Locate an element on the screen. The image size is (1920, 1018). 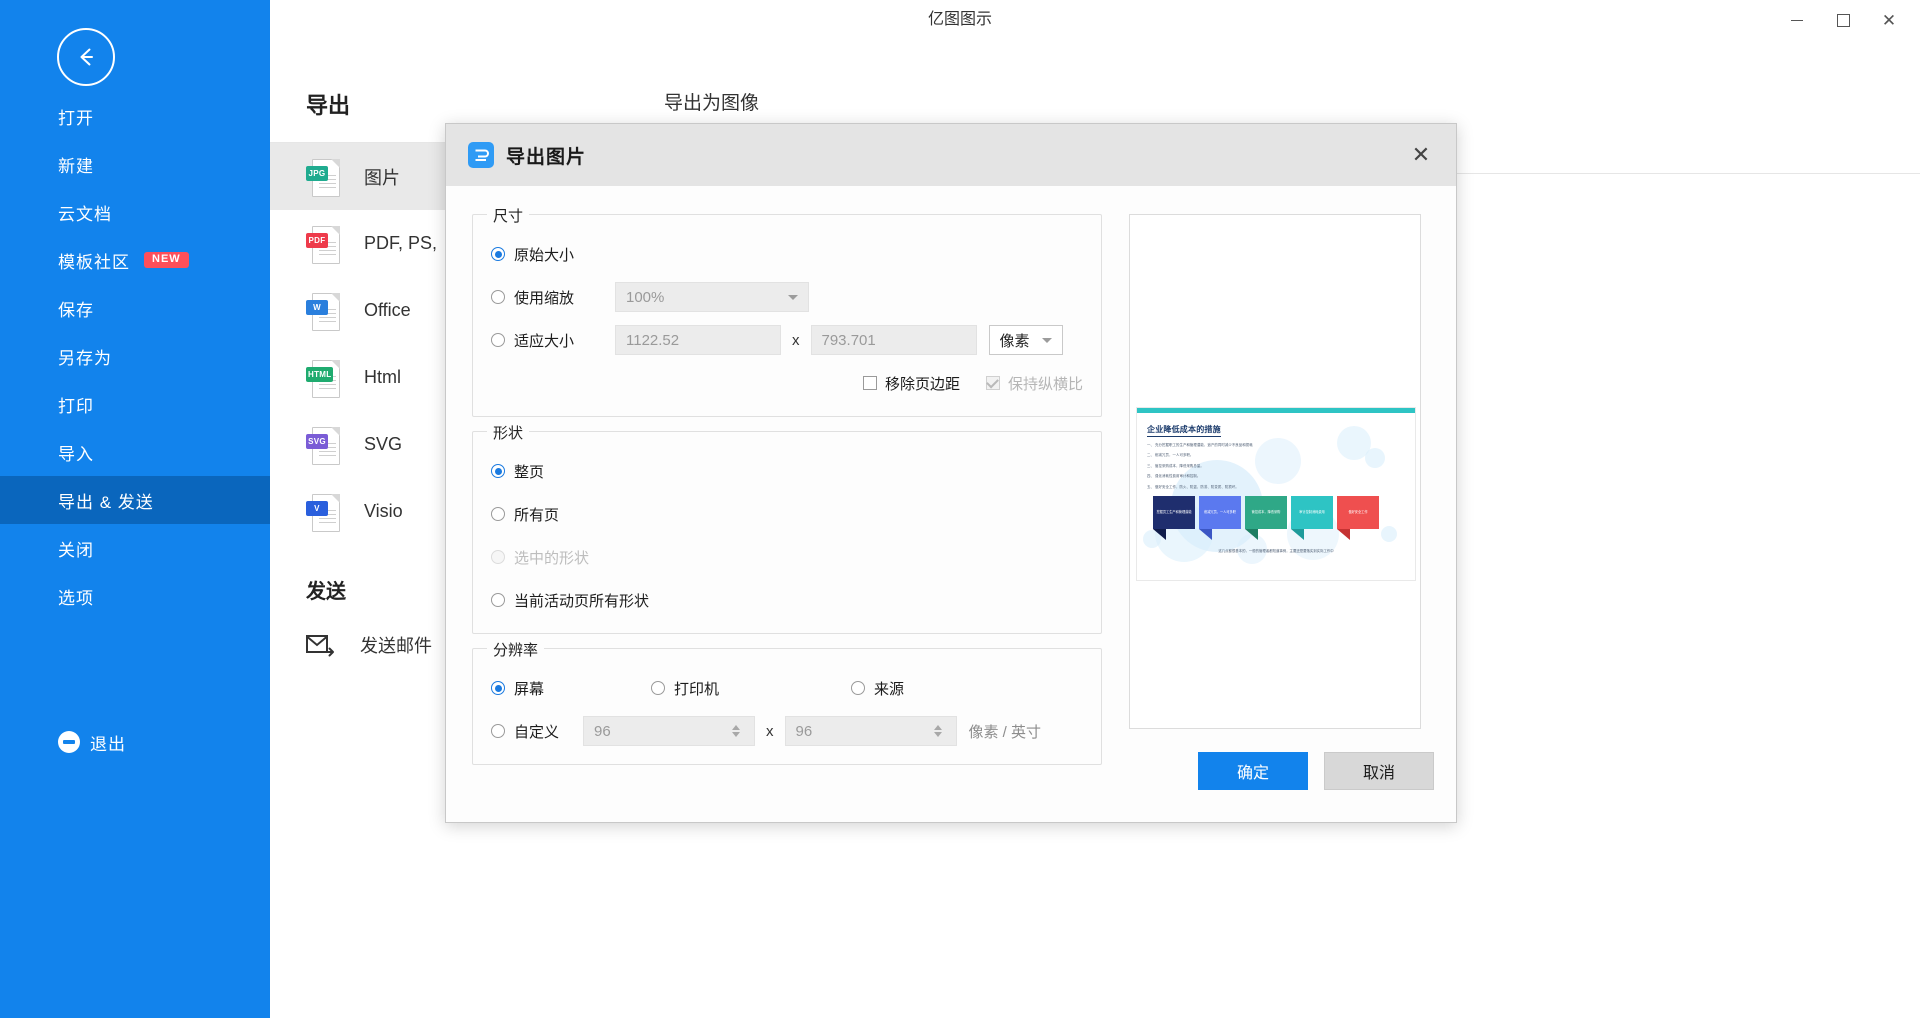
radio-fit-size: 适应大小 is located at coordinates (547, 340).